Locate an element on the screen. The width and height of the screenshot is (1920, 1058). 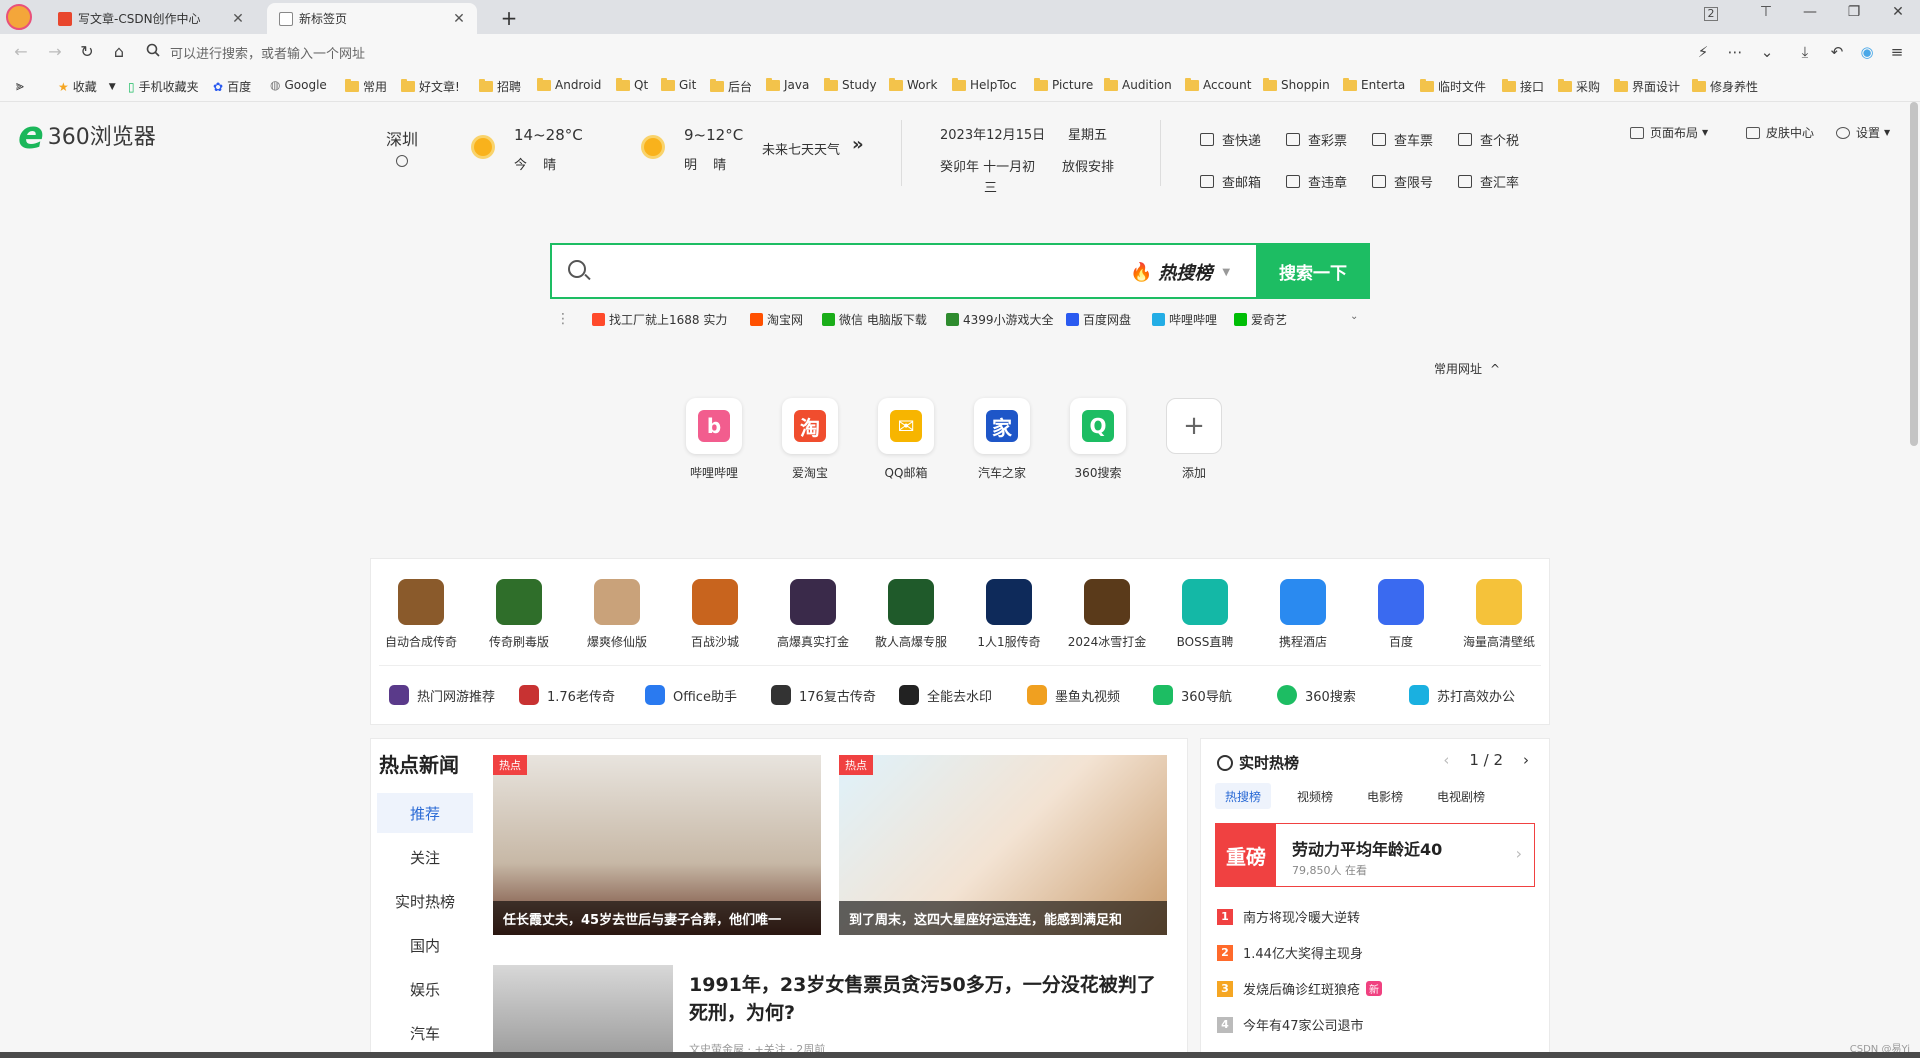
game-link: 360搜索 is located at coordinates (1316, 695).